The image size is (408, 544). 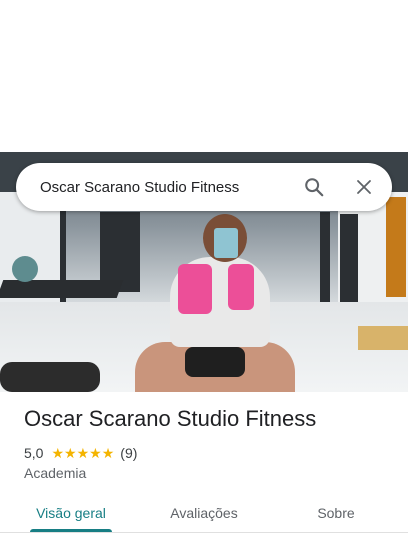 What do you see at coordinates (25, 269) in the screenshot?
I see `photo-ball` at bounding box center [25, 269].